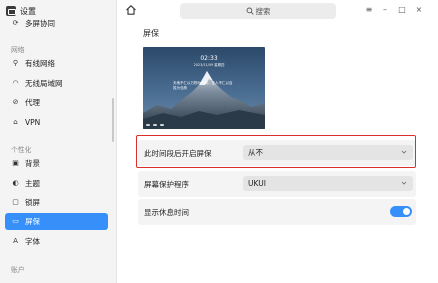  What do you see at coordinates (56, 122) in the screenshot?
I see `sidebar-item-vpn: ⌂ VPN` at bounding box center [56, 122].